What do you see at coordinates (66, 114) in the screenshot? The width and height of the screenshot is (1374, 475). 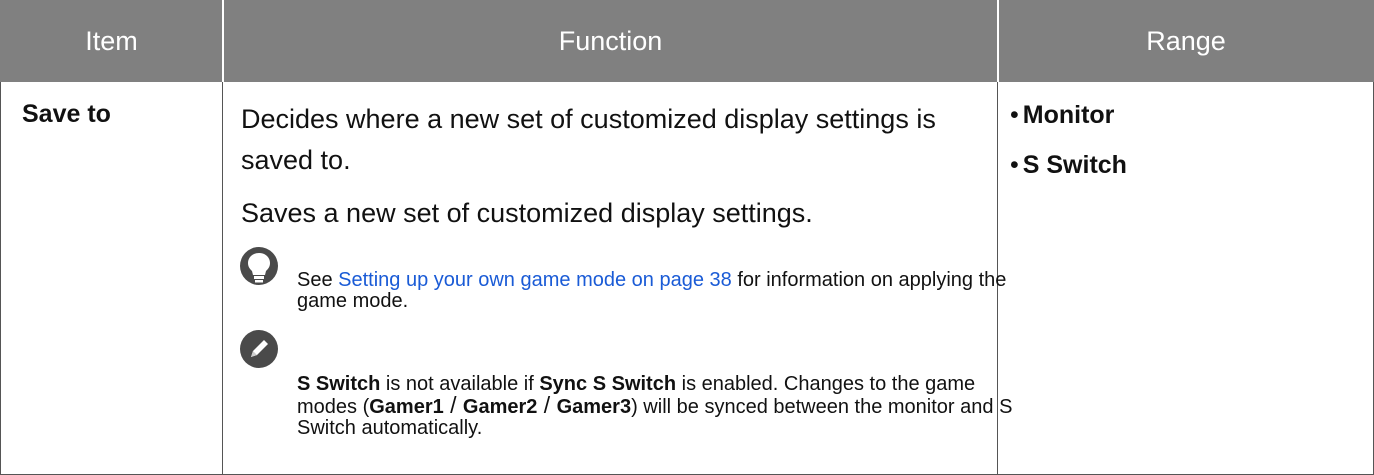 I see `item-cell: Save to` at bounding box center [66, 114].